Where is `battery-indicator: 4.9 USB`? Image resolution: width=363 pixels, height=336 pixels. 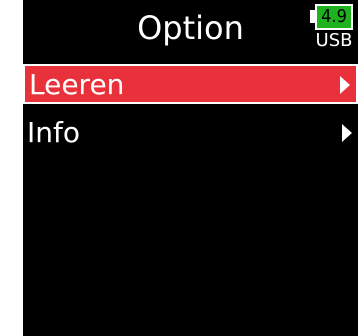
battery-indicator: 4.9 USB is located at coordinates (331, 28).